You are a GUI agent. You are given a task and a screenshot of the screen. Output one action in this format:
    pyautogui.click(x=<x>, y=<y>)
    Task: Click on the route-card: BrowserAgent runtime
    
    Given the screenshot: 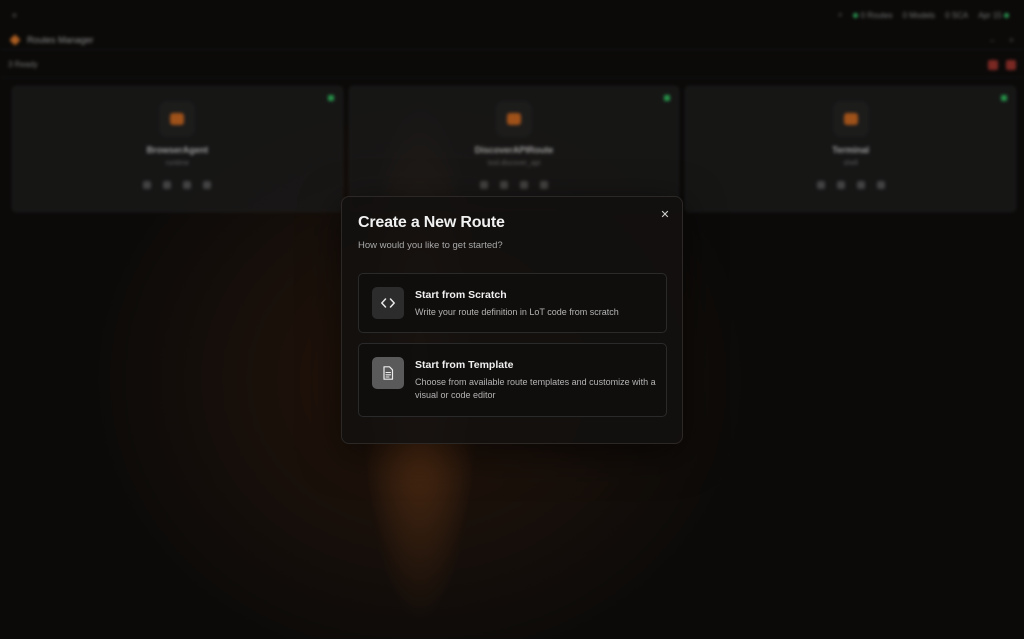 What is the action you would take?
    pyautogui.click(x=177, y=149)
    